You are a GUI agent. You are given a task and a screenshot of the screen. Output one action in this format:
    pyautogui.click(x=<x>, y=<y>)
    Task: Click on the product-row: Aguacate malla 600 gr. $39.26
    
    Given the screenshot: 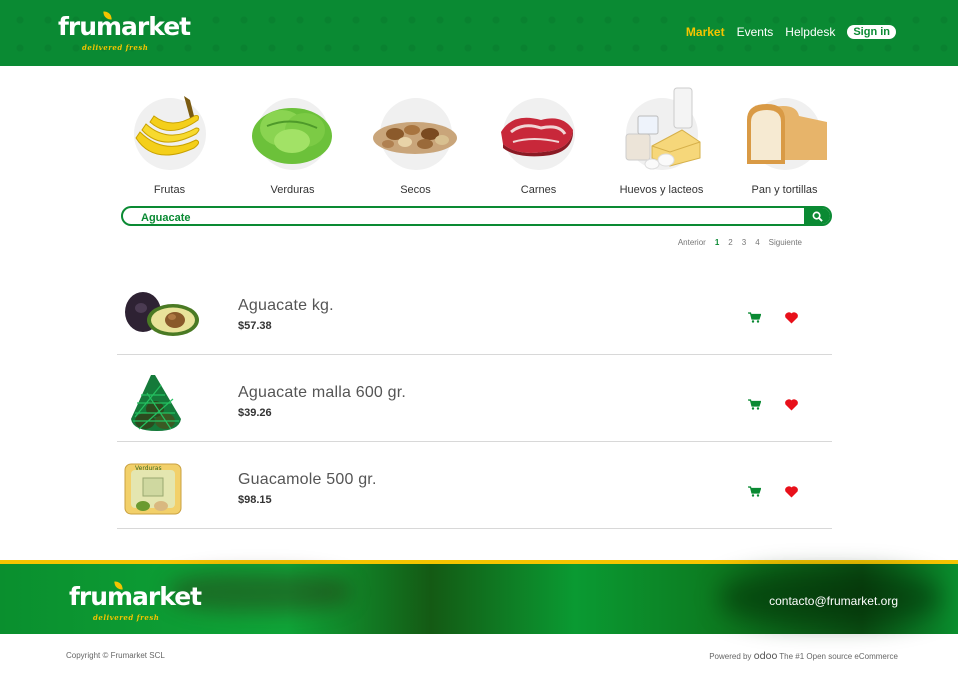 What is the action you would take?
    pyautogui.click(x=474, y=398)
    